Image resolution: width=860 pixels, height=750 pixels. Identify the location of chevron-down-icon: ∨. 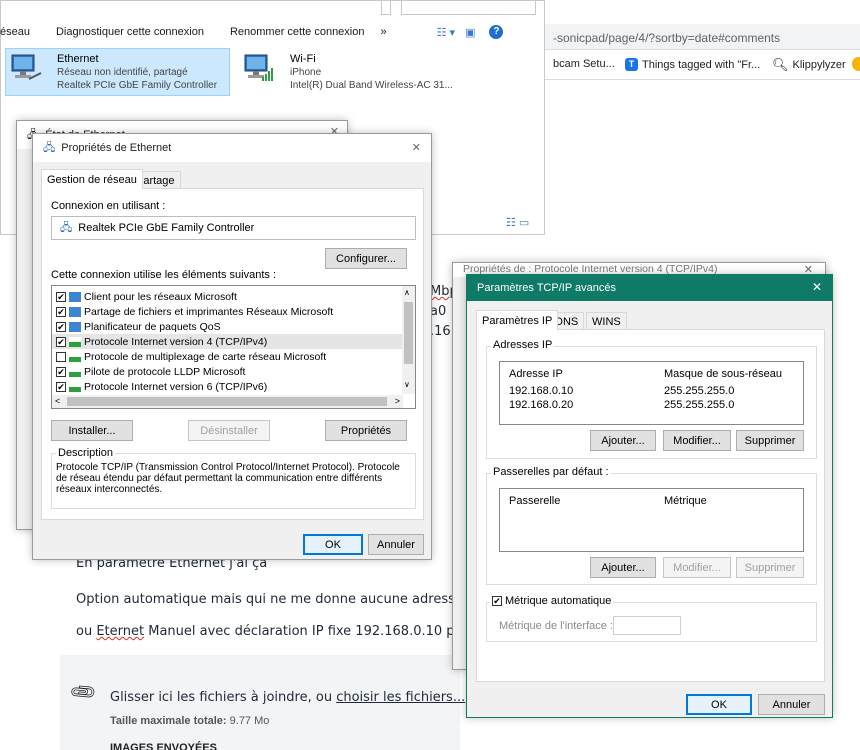
(407, 384).